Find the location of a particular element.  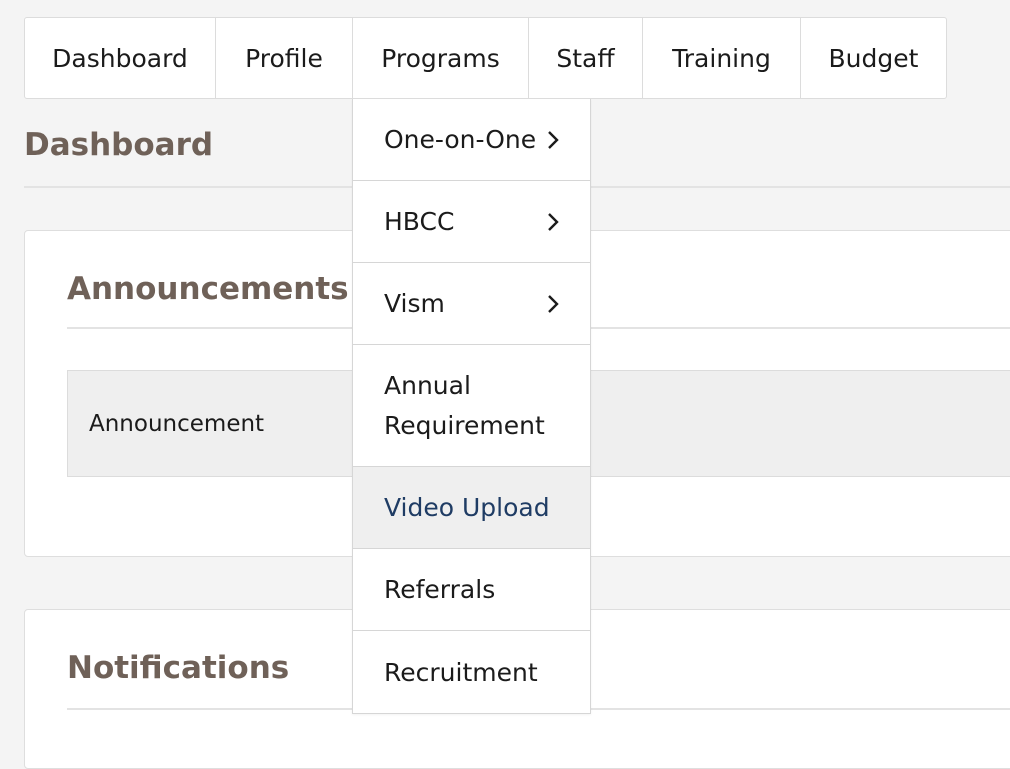

menu-item-recruitment: Recruitment is located at coordinates (471, 672).